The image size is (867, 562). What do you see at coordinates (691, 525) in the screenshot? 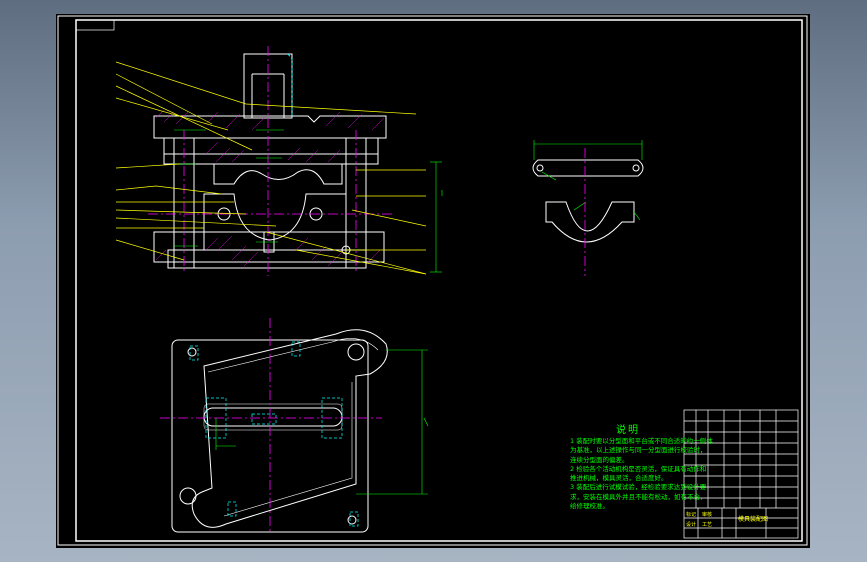
I see `tb-label: 设计` at bounding box center [691, 525].